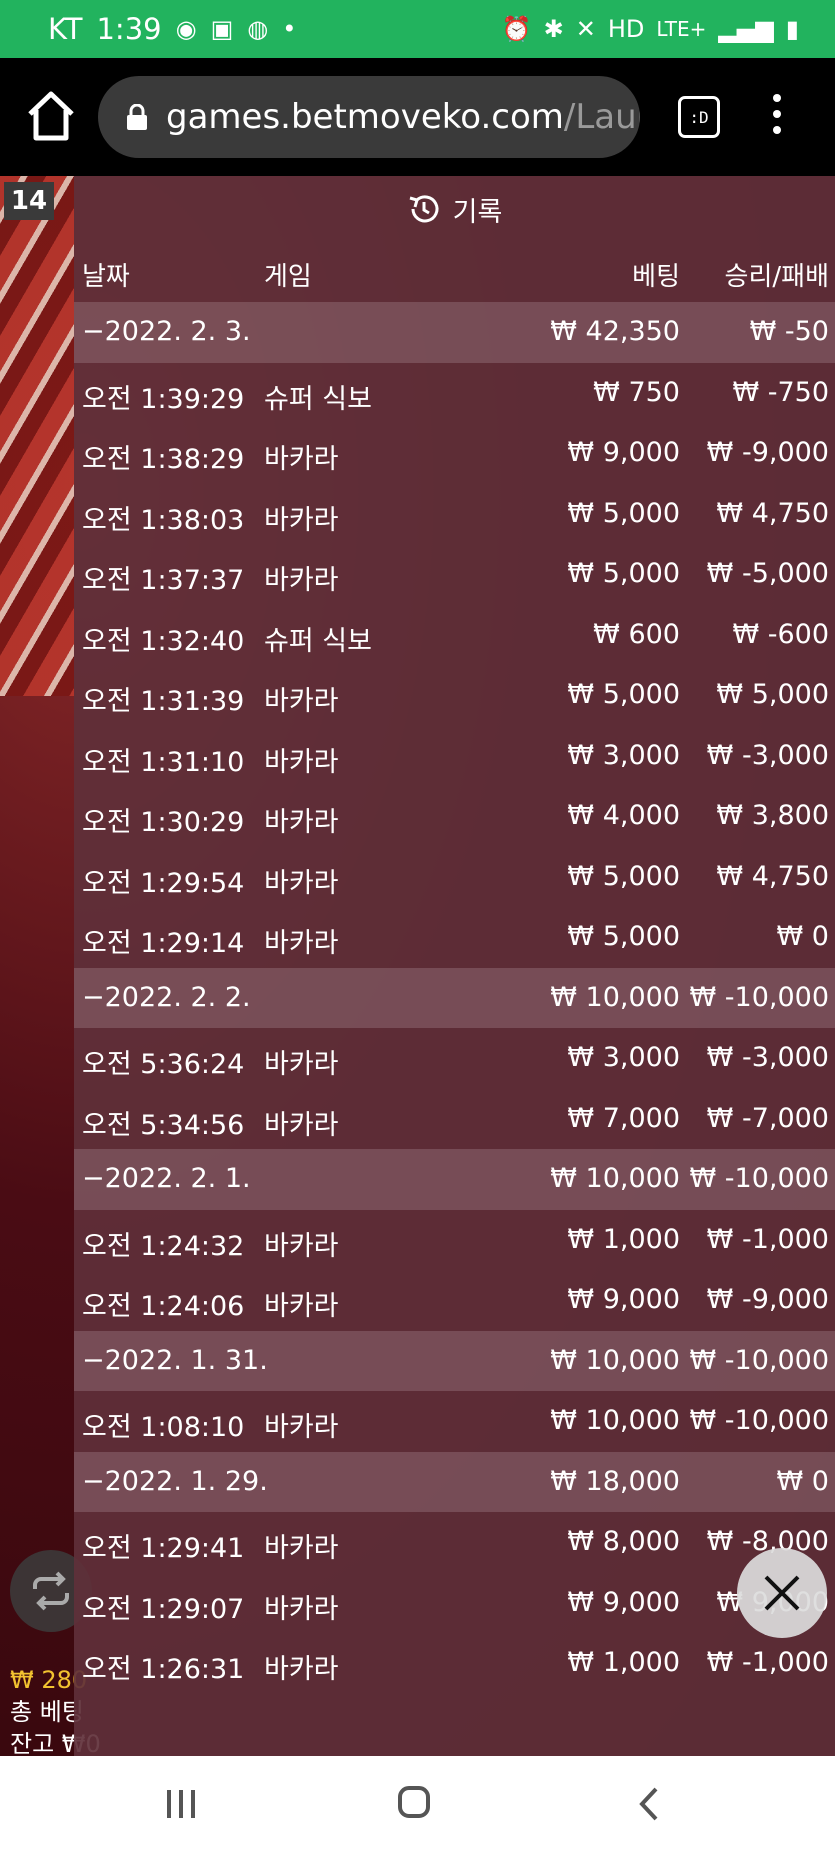 This screenshot has width=835, height=1856. What do you see at coordinates (792, 29) in the screenshot?
I see `battery-icon: ▮` at bounding box center [792, 29].